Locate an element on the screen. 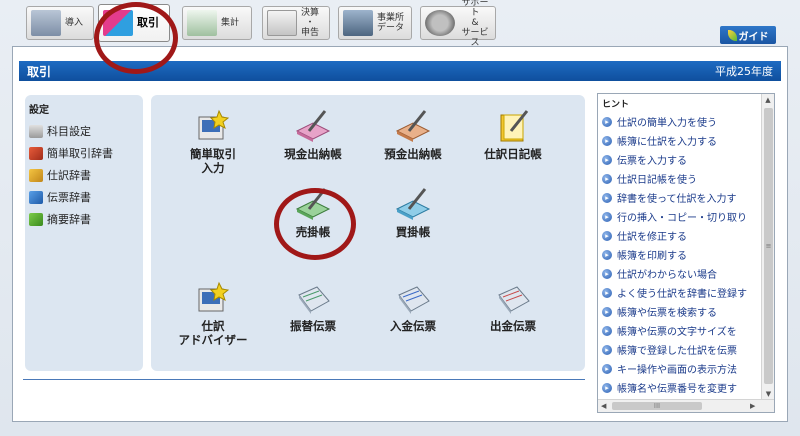 This screenshot has height=436, width=800. hint-link-label: 帳簿で登録した仕訳を伝票 is located at coordinates (677, 351).